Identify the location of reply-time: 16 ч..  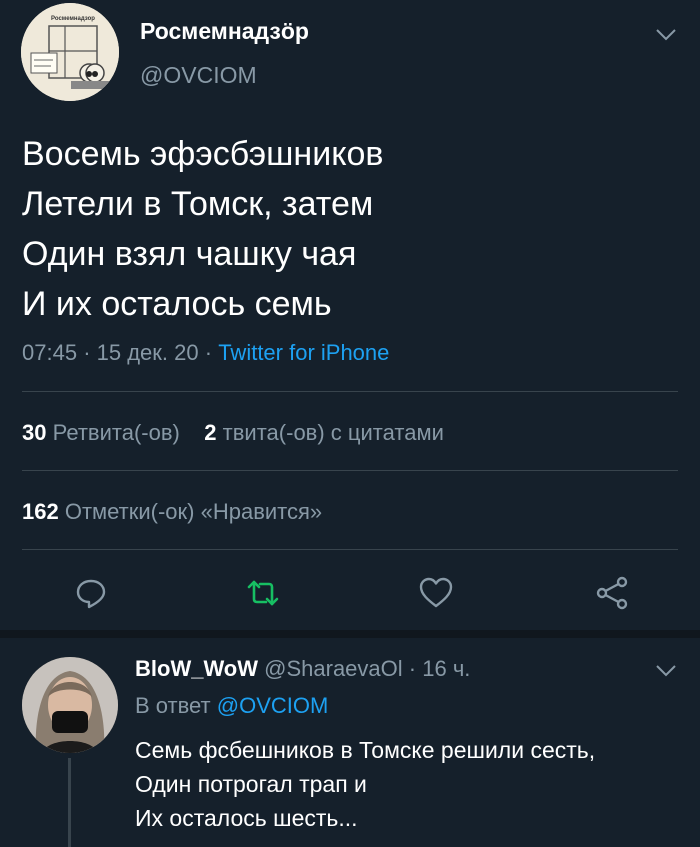
(446, 668).